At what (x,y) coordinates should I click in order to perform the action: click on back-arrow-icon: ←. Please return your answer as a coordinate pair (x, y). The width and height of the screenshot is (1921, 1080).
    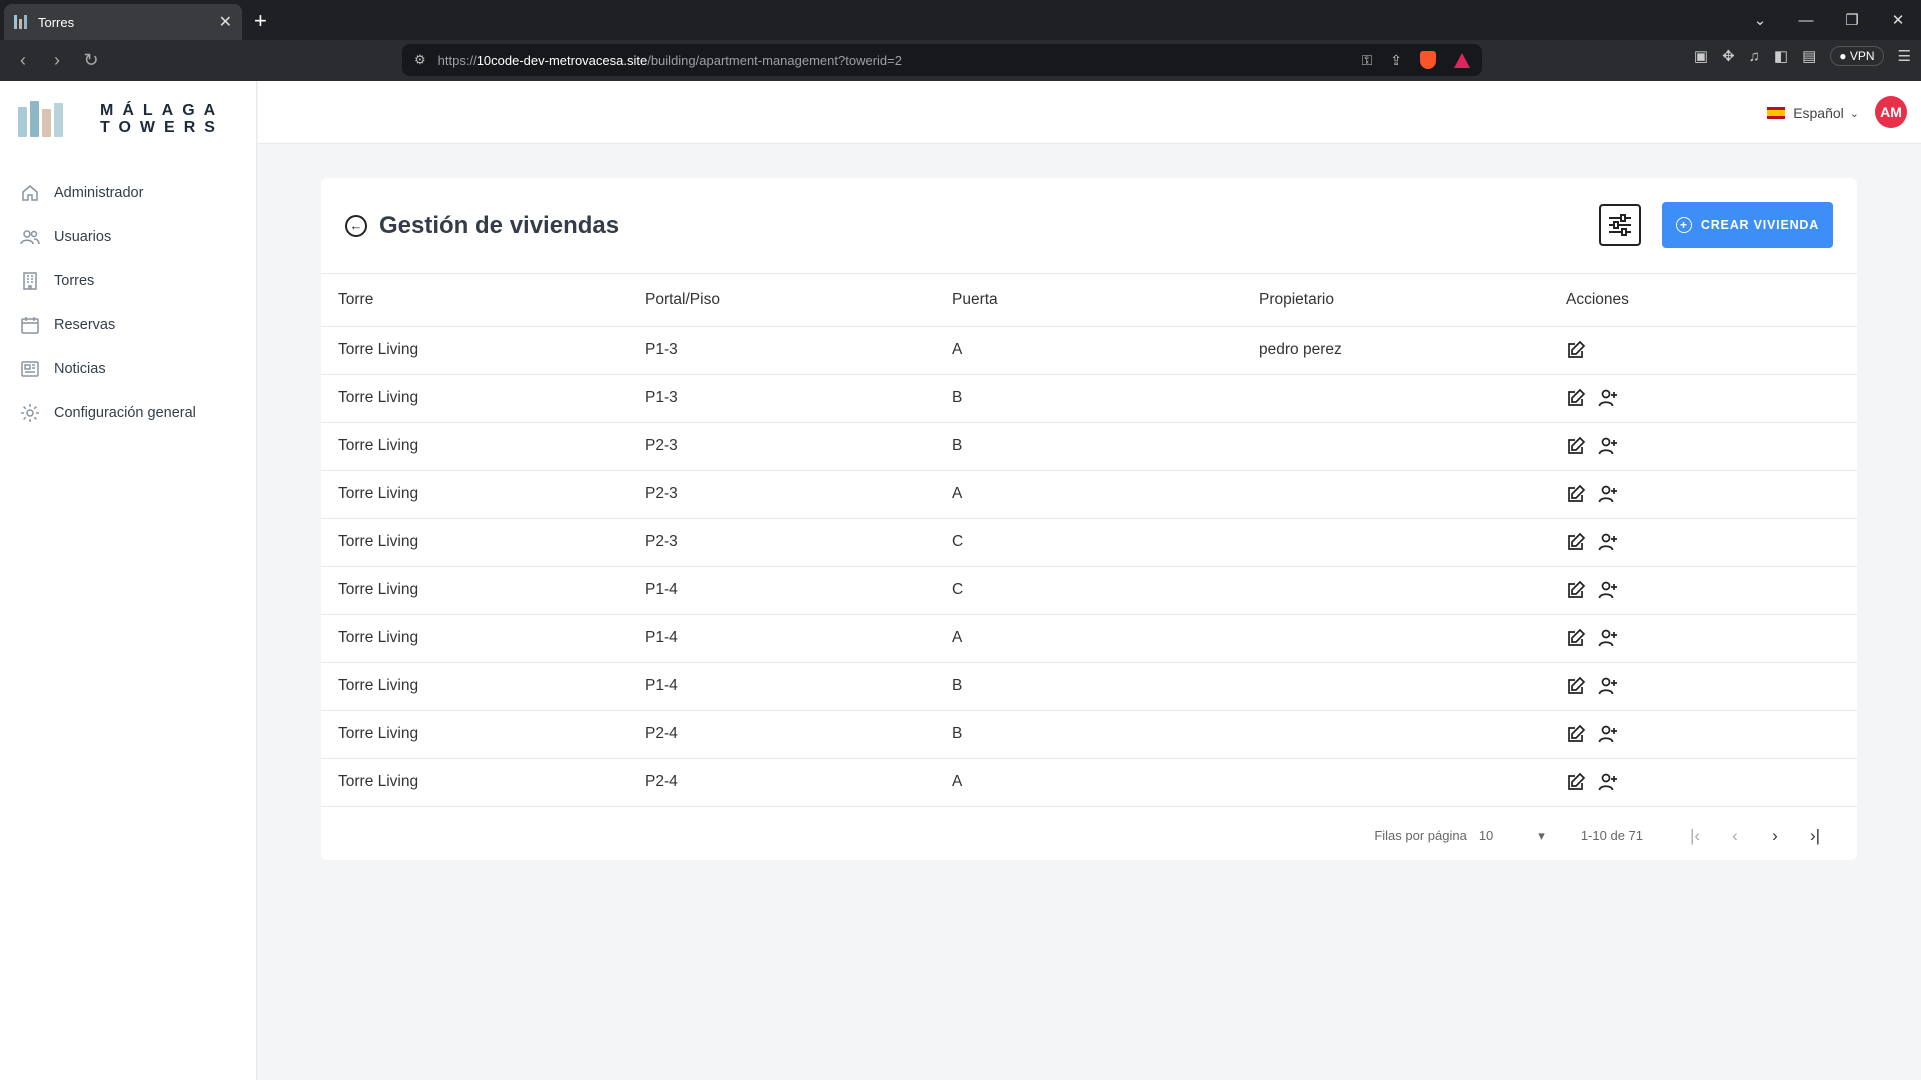
    Looking at the image, I should click on (356, 225).